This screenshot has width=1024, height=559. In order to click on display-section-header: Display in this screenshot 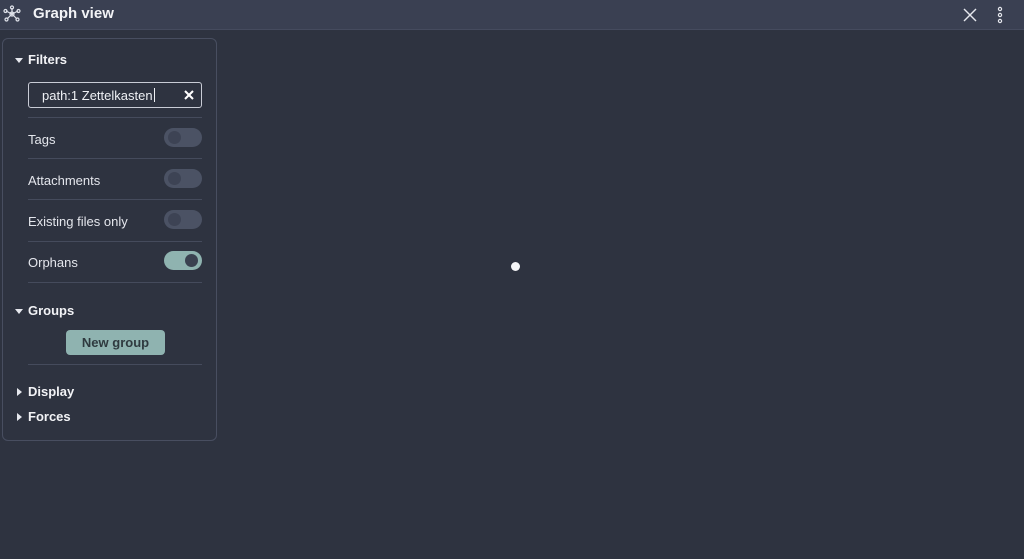, I will do `click(44, 391)`.